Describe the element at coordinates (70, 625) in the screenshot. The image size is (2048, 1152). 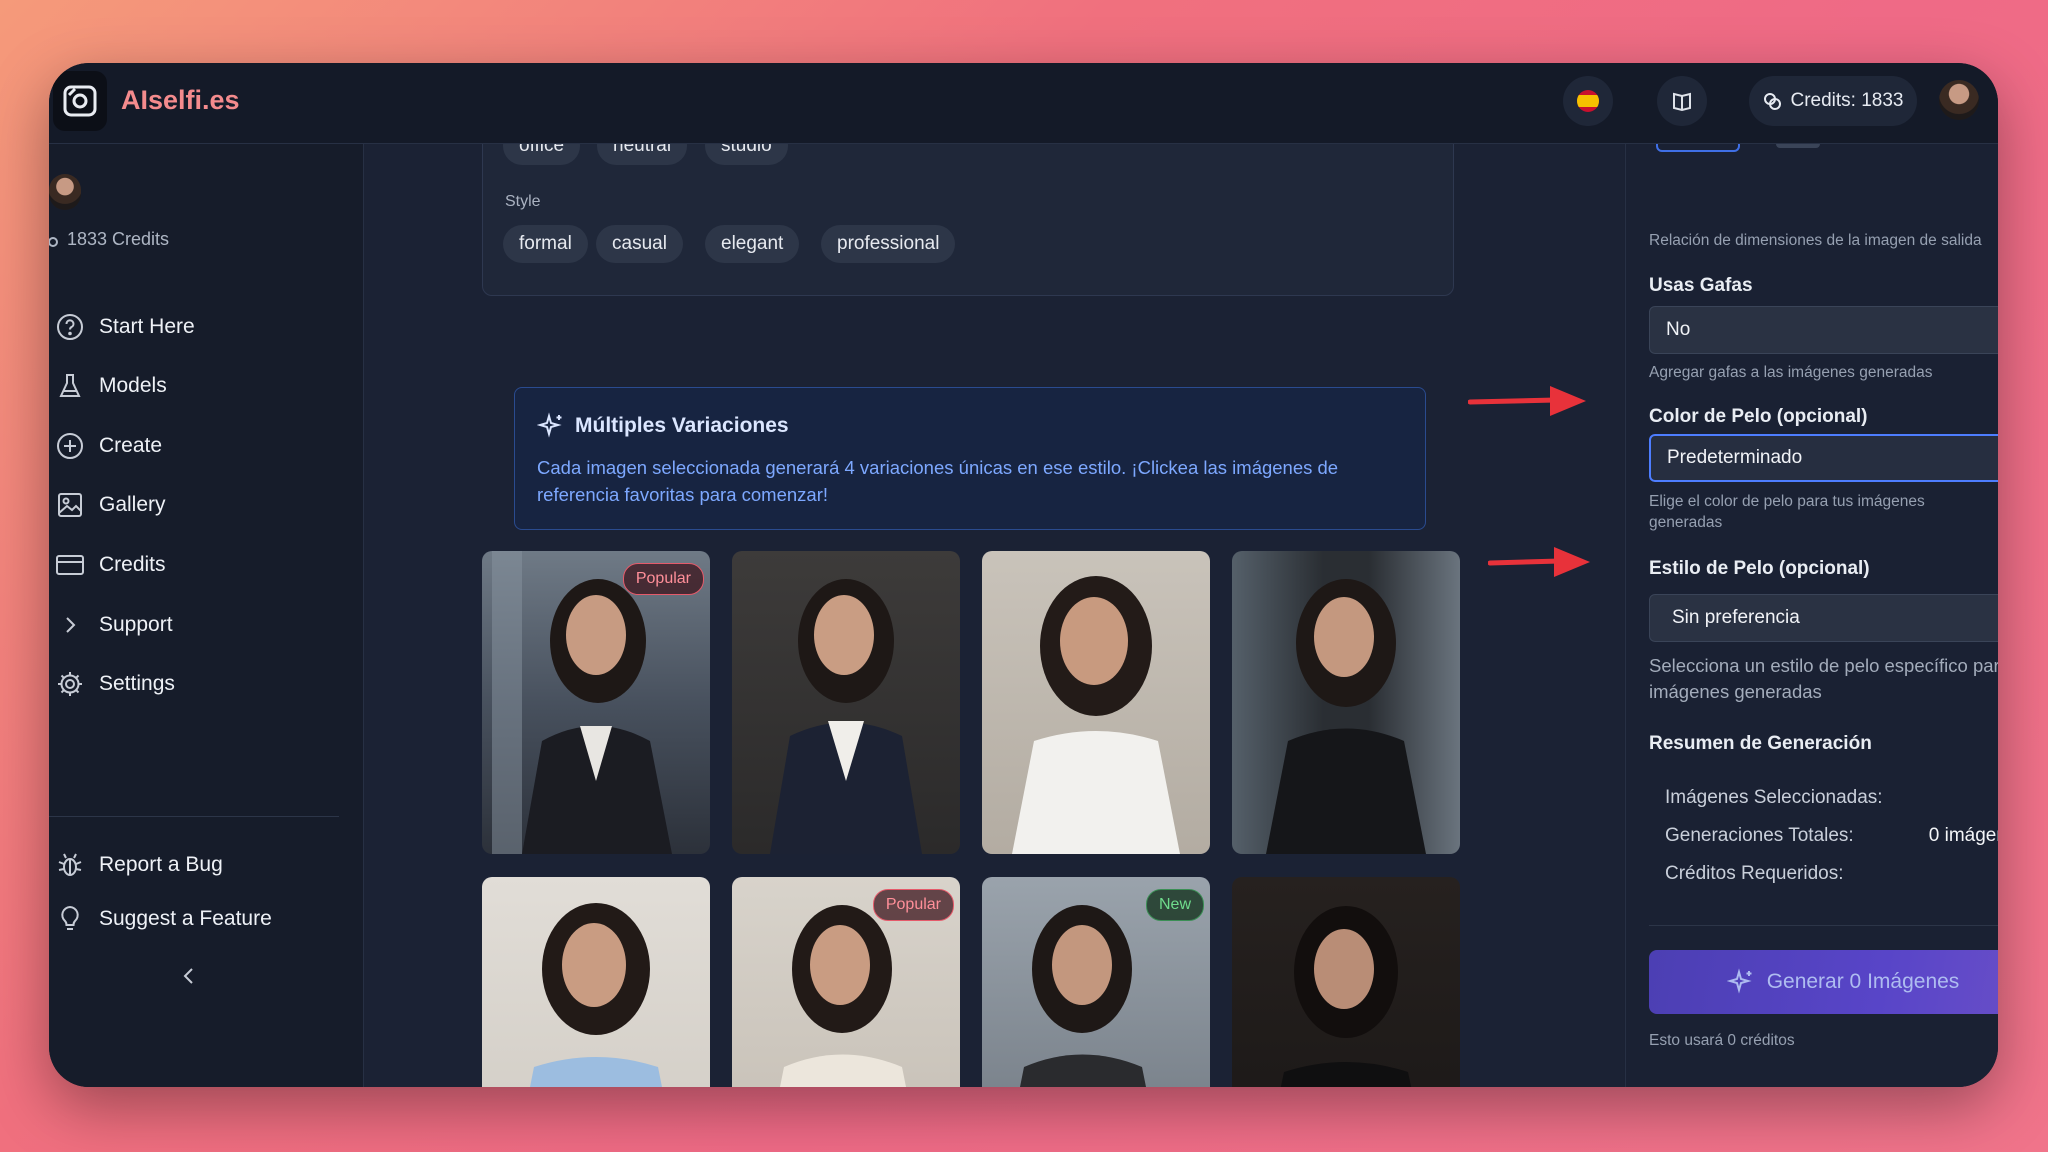
I see `chevron-right-icon` at that location.